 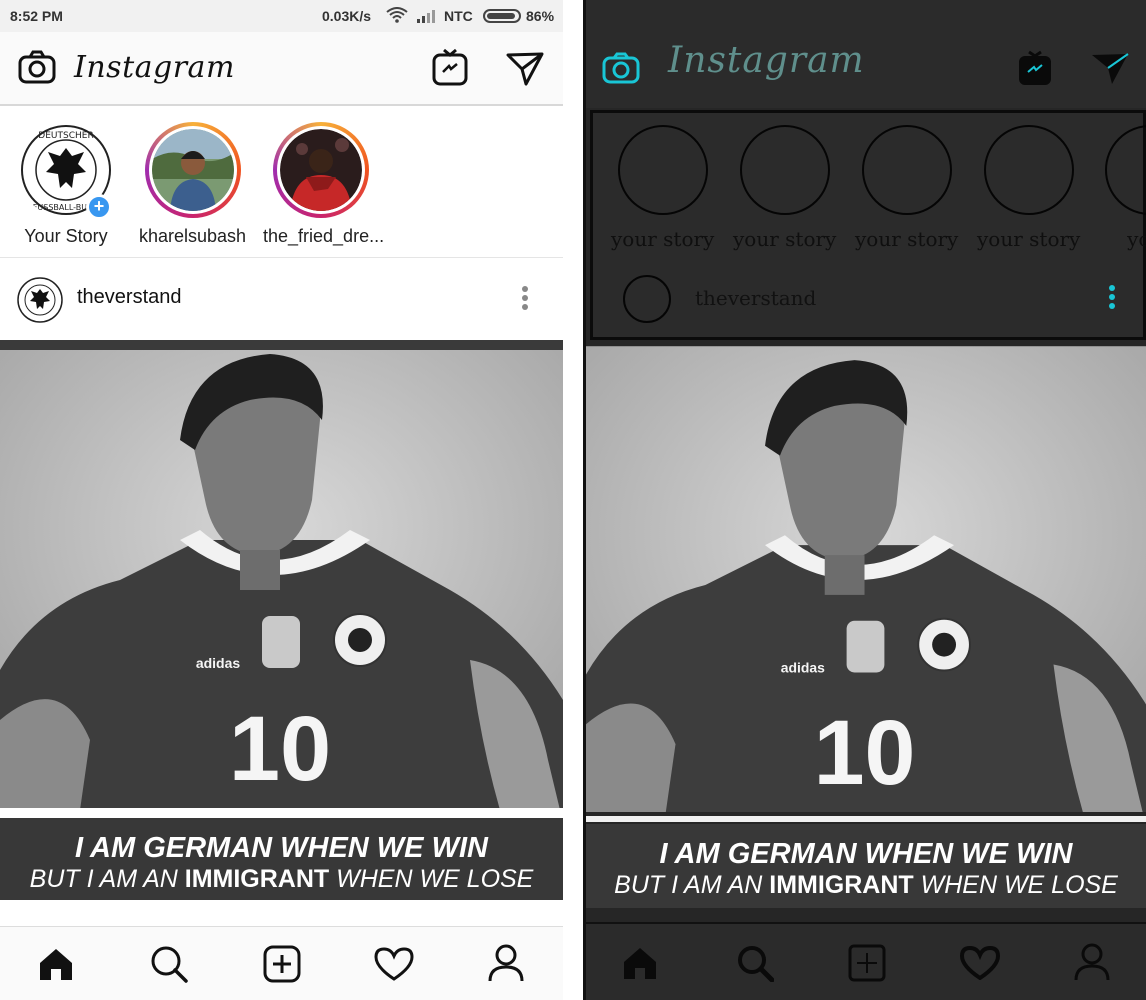 I want to click on story-label: Your Story, so click(x=66, y=236).